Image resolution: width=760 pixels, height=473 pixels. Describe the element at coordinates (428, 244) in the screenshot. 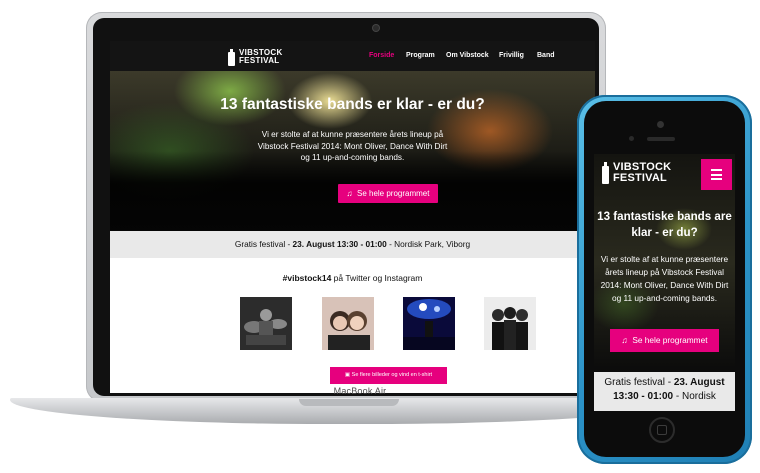

I see `info-location: - Nordisk Park, Viborg` at that location.